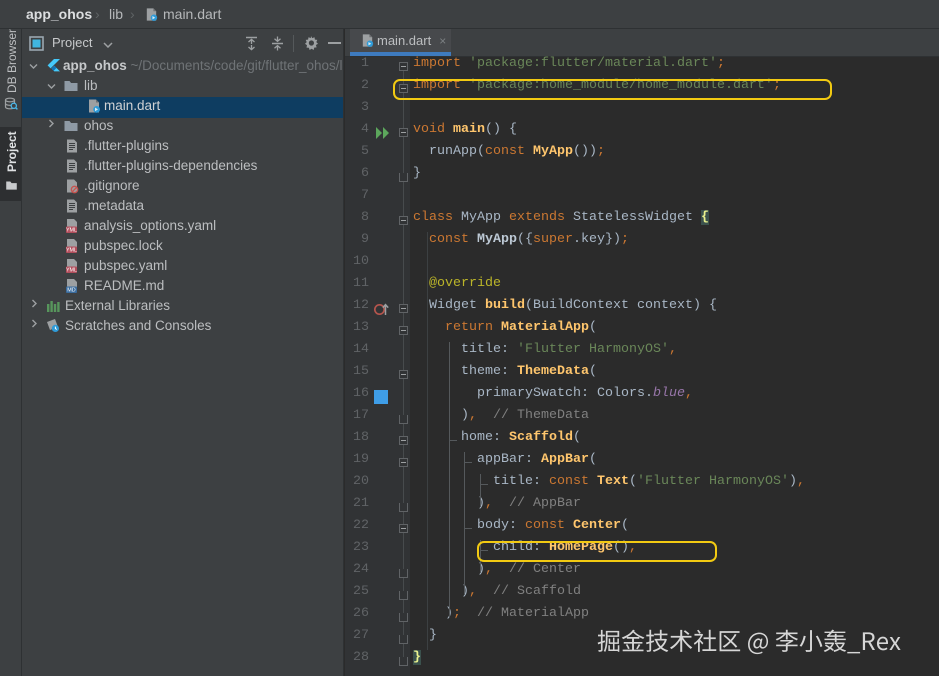 The height and width of the screenshot is (676, 939). Describe the element at coordinates (71, 291) in the screenshot. I see `svg-text: MD` at that location.